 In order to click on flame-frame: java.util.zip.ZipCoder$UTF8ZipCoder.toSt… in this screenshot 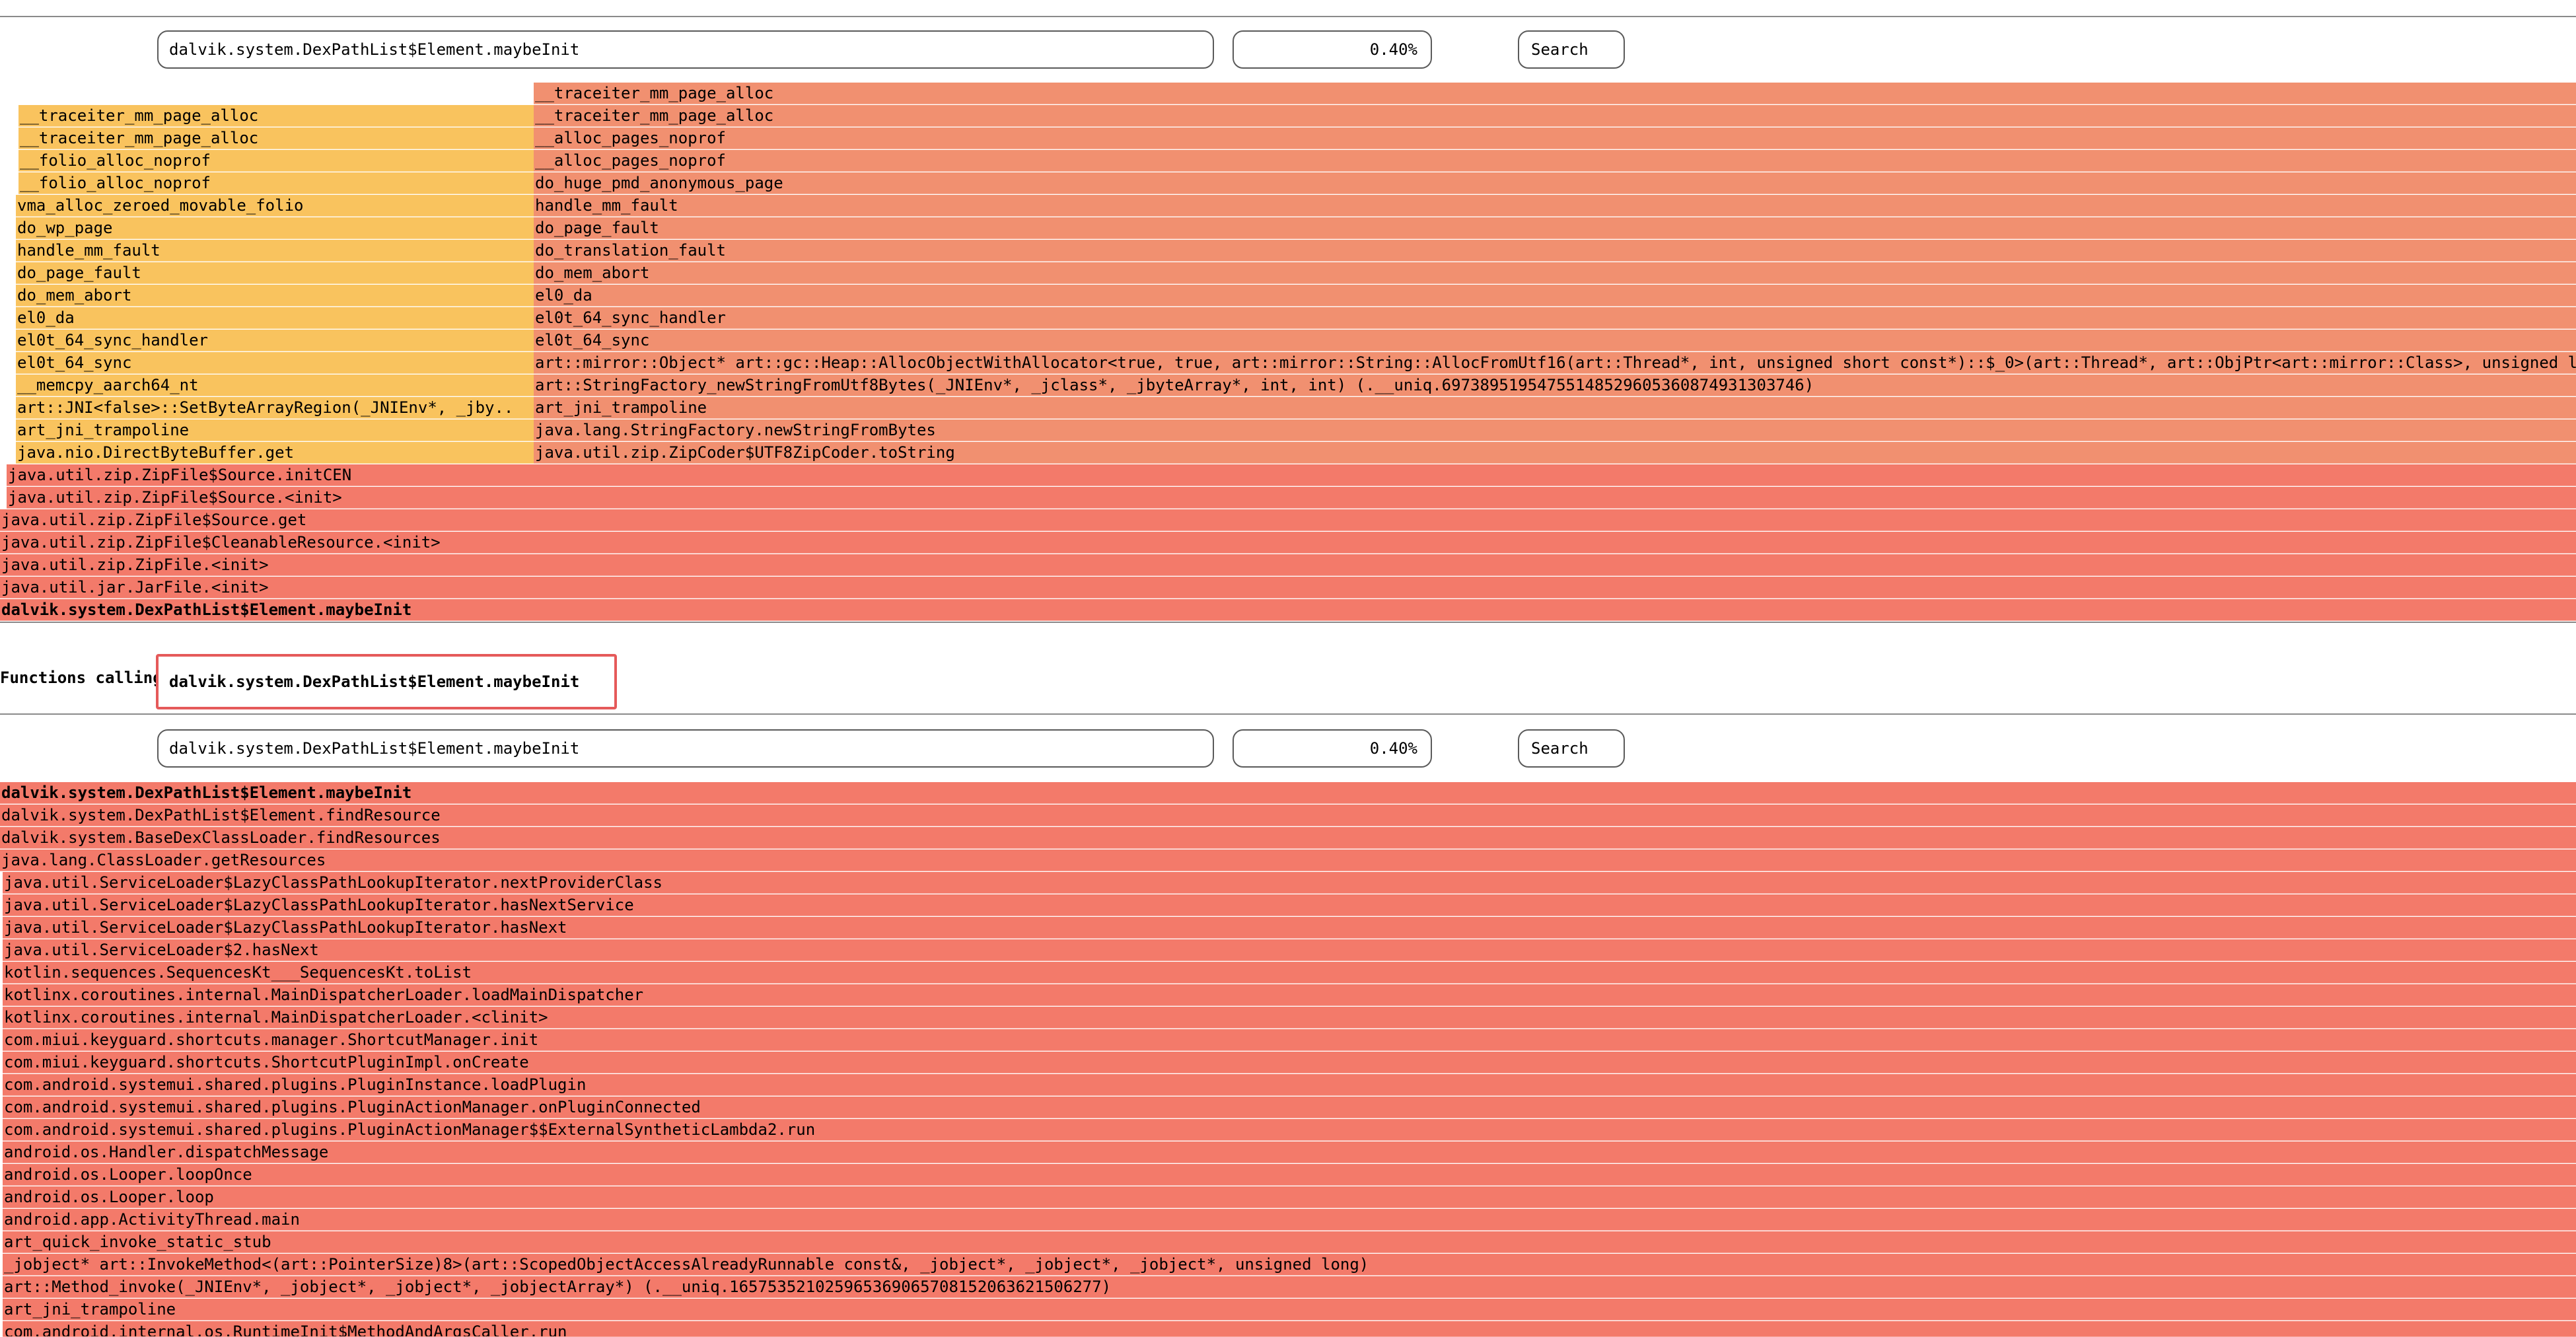, I will do `click(1555, 453)`.